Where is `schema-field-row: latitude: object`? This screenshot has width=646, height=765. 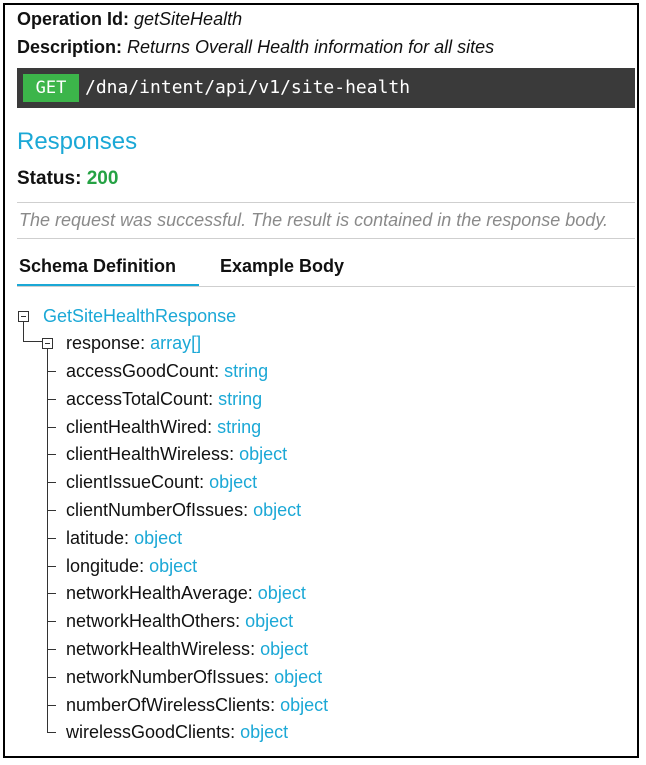 schema-field-row: latitude: object is located at coordinates (124, 538).